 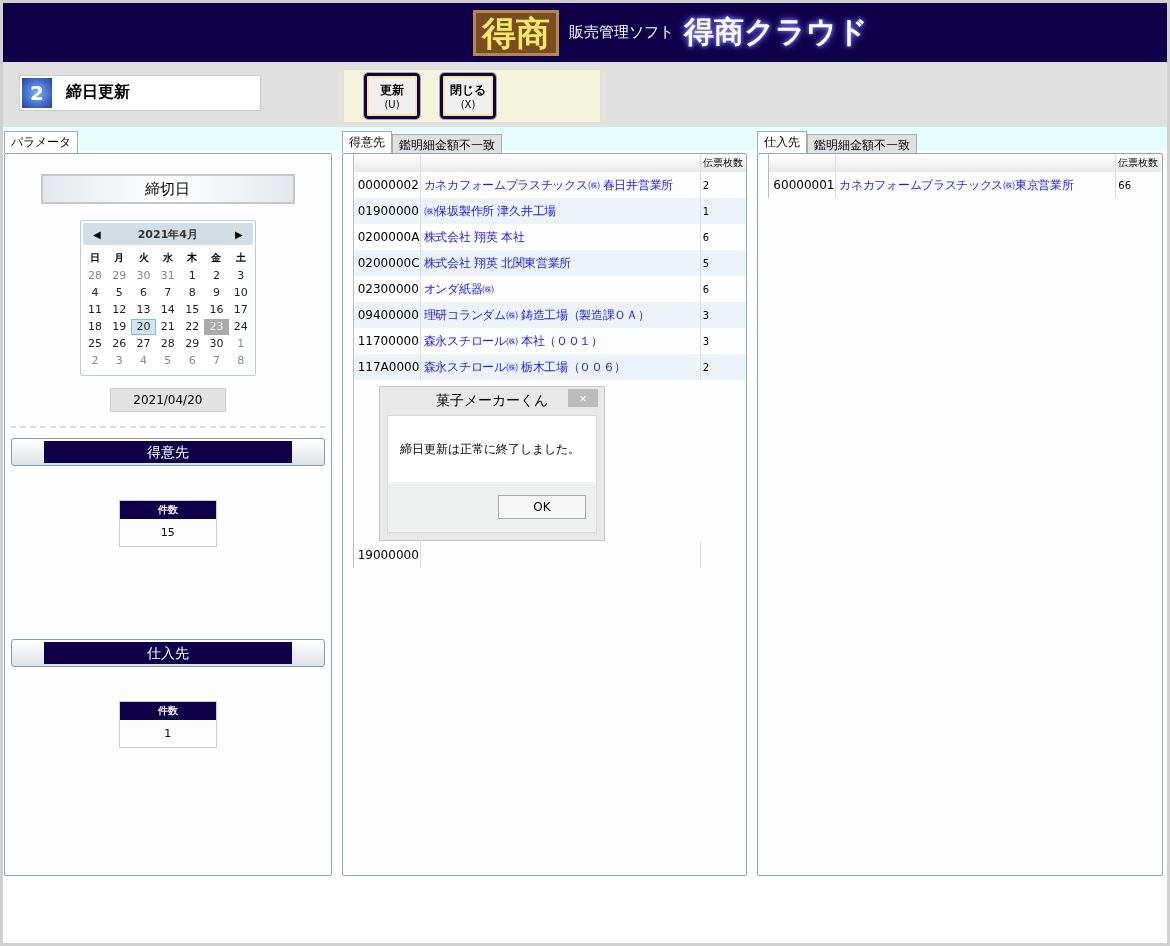 What do you see at coordinates (392, 95) in the screenshot?
I see `toolbar-button: 更新 (U)` at bounding box center [392, 95].